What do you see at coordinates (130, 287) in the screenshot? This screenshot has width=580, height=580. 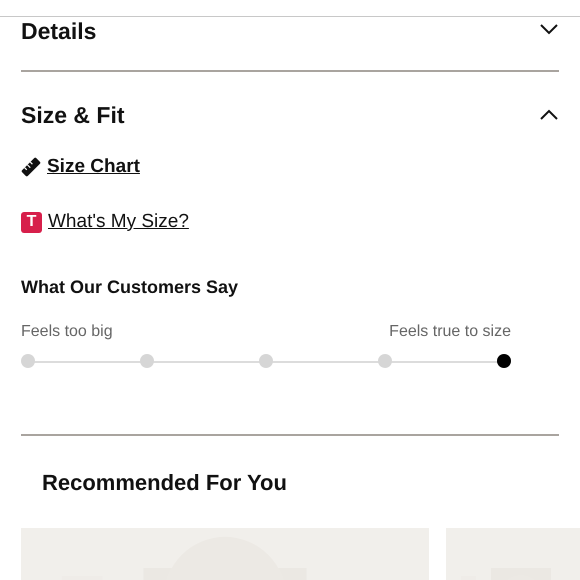 I see `section-heading: What Our Customers Say` at bounding box center [130, 287].